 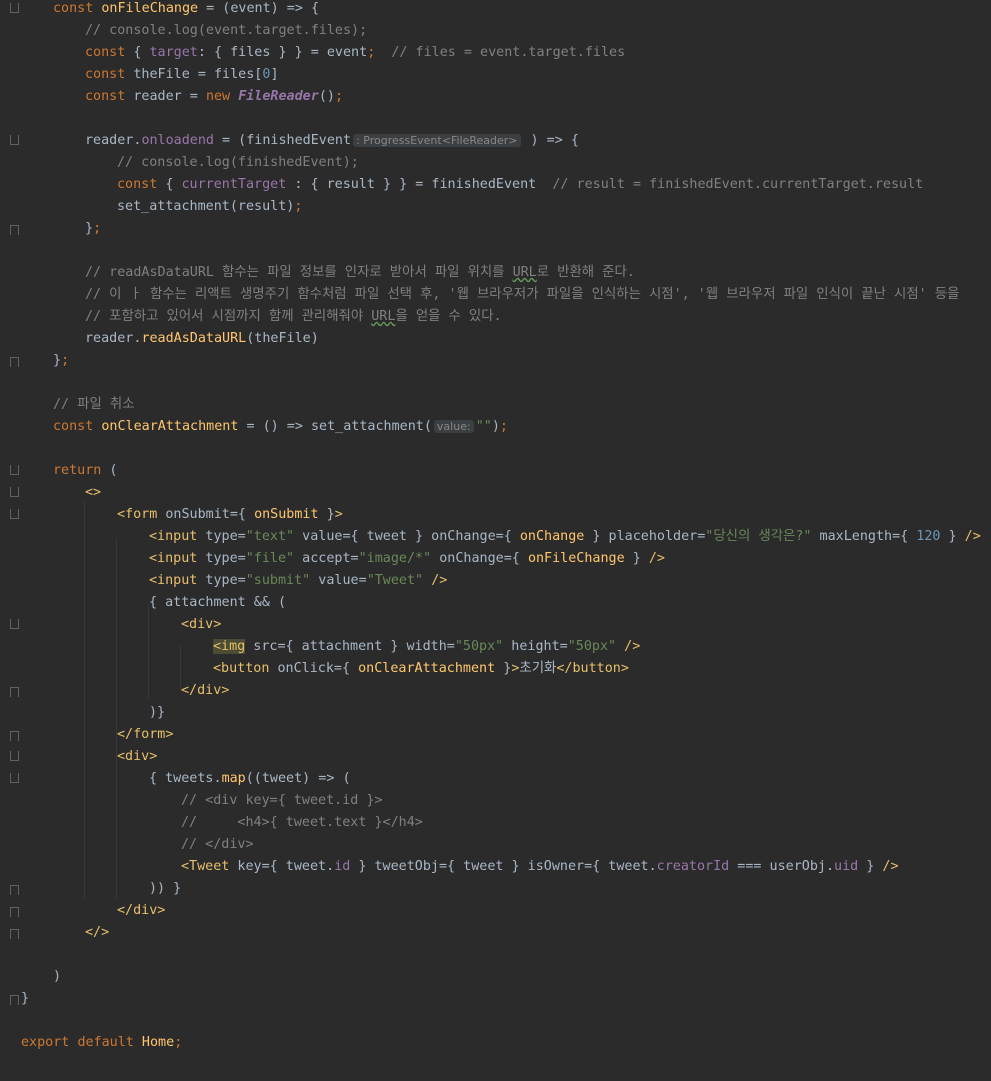 I want to click on code-token: currentTarget, so click(x=234, y=184).